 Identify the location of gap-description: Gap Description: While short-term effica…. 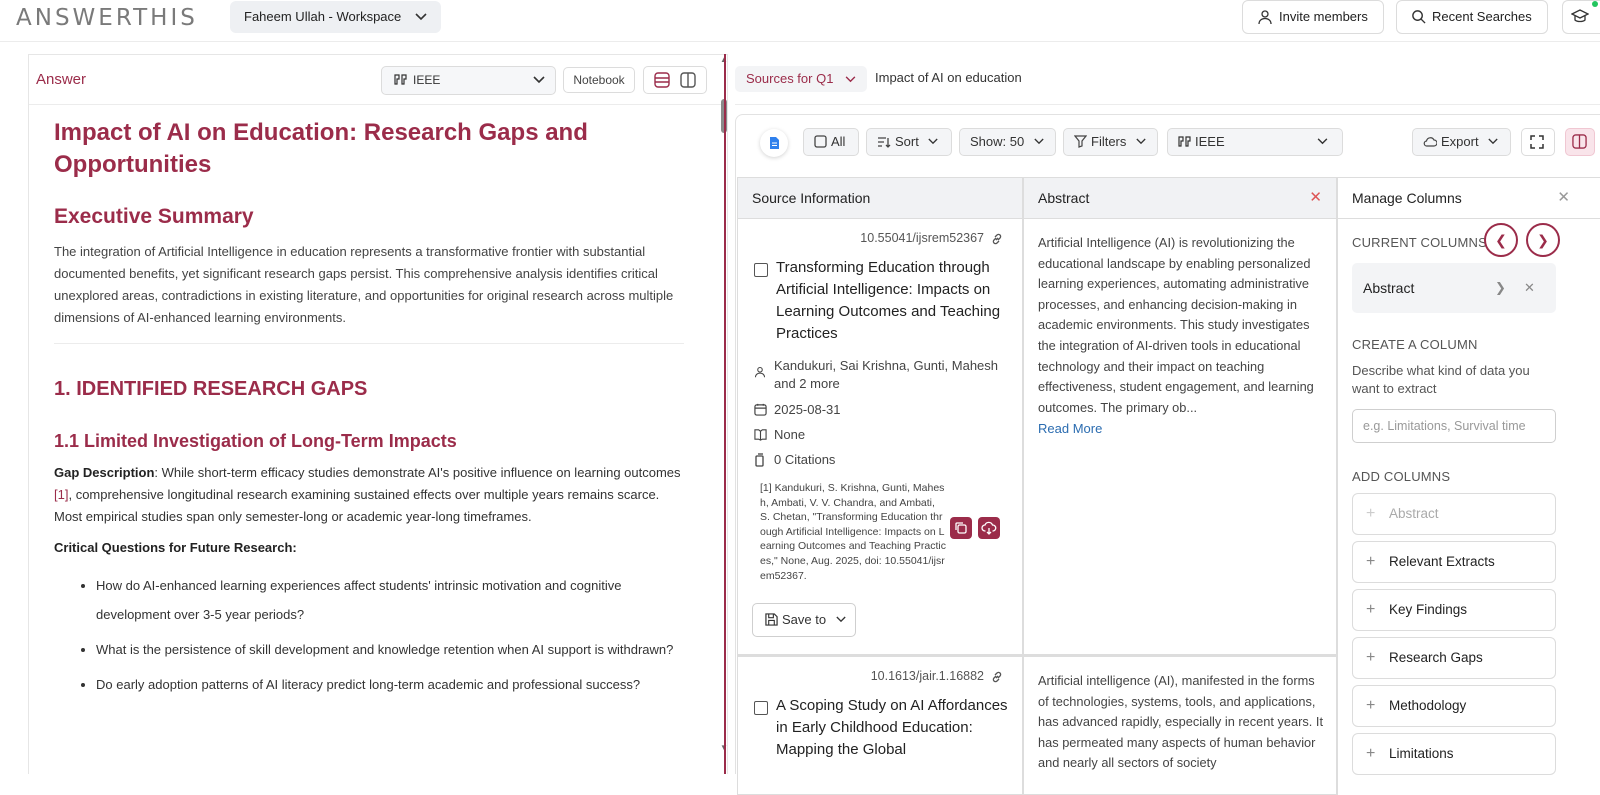
(369, 495).